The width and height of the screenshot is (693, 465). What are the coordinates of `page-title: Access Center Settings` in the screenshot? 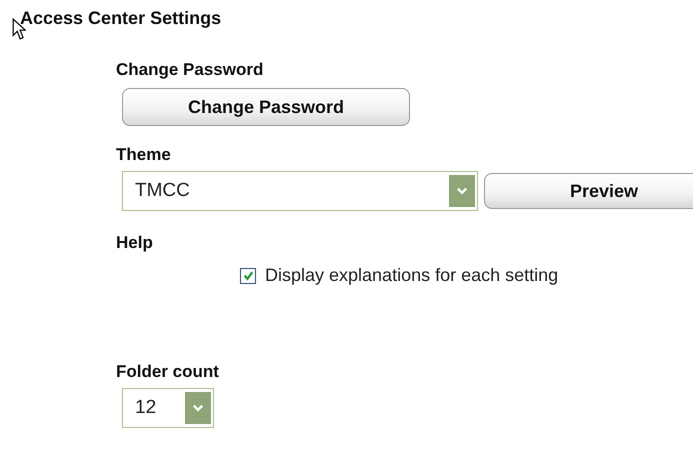 It's located at (121, 18).